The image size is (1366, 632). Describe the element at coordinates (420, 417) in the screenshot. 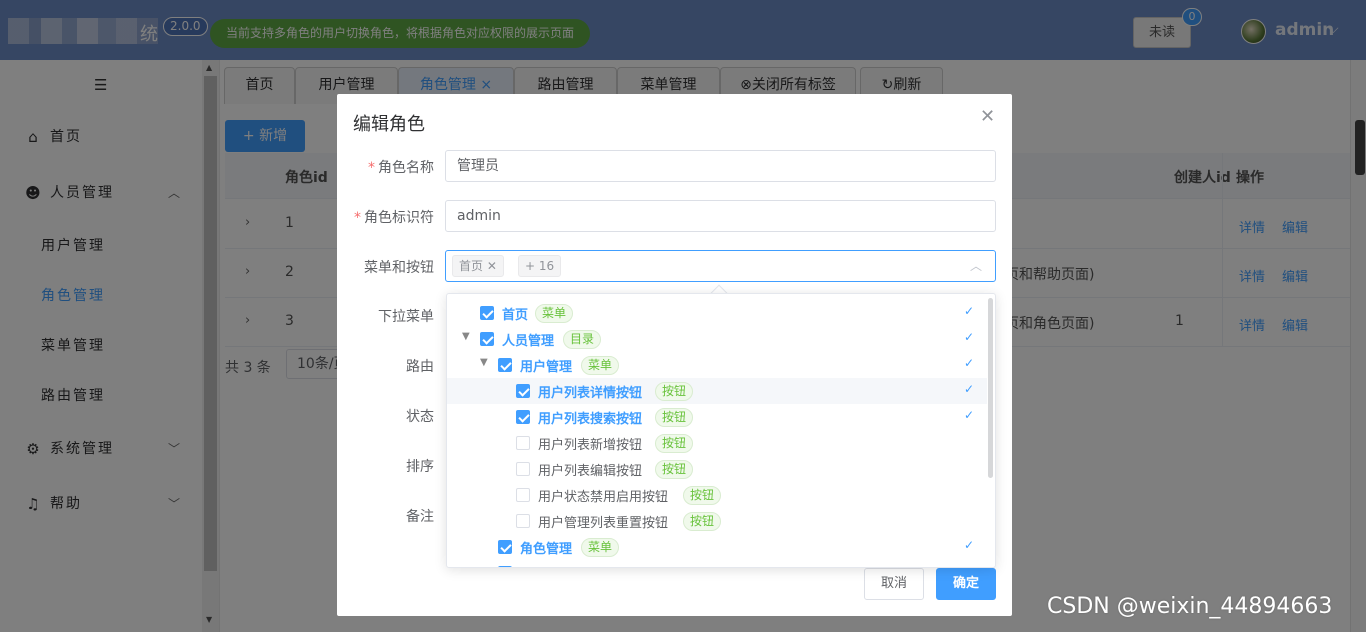

I see `status-label: 状态` at that location.